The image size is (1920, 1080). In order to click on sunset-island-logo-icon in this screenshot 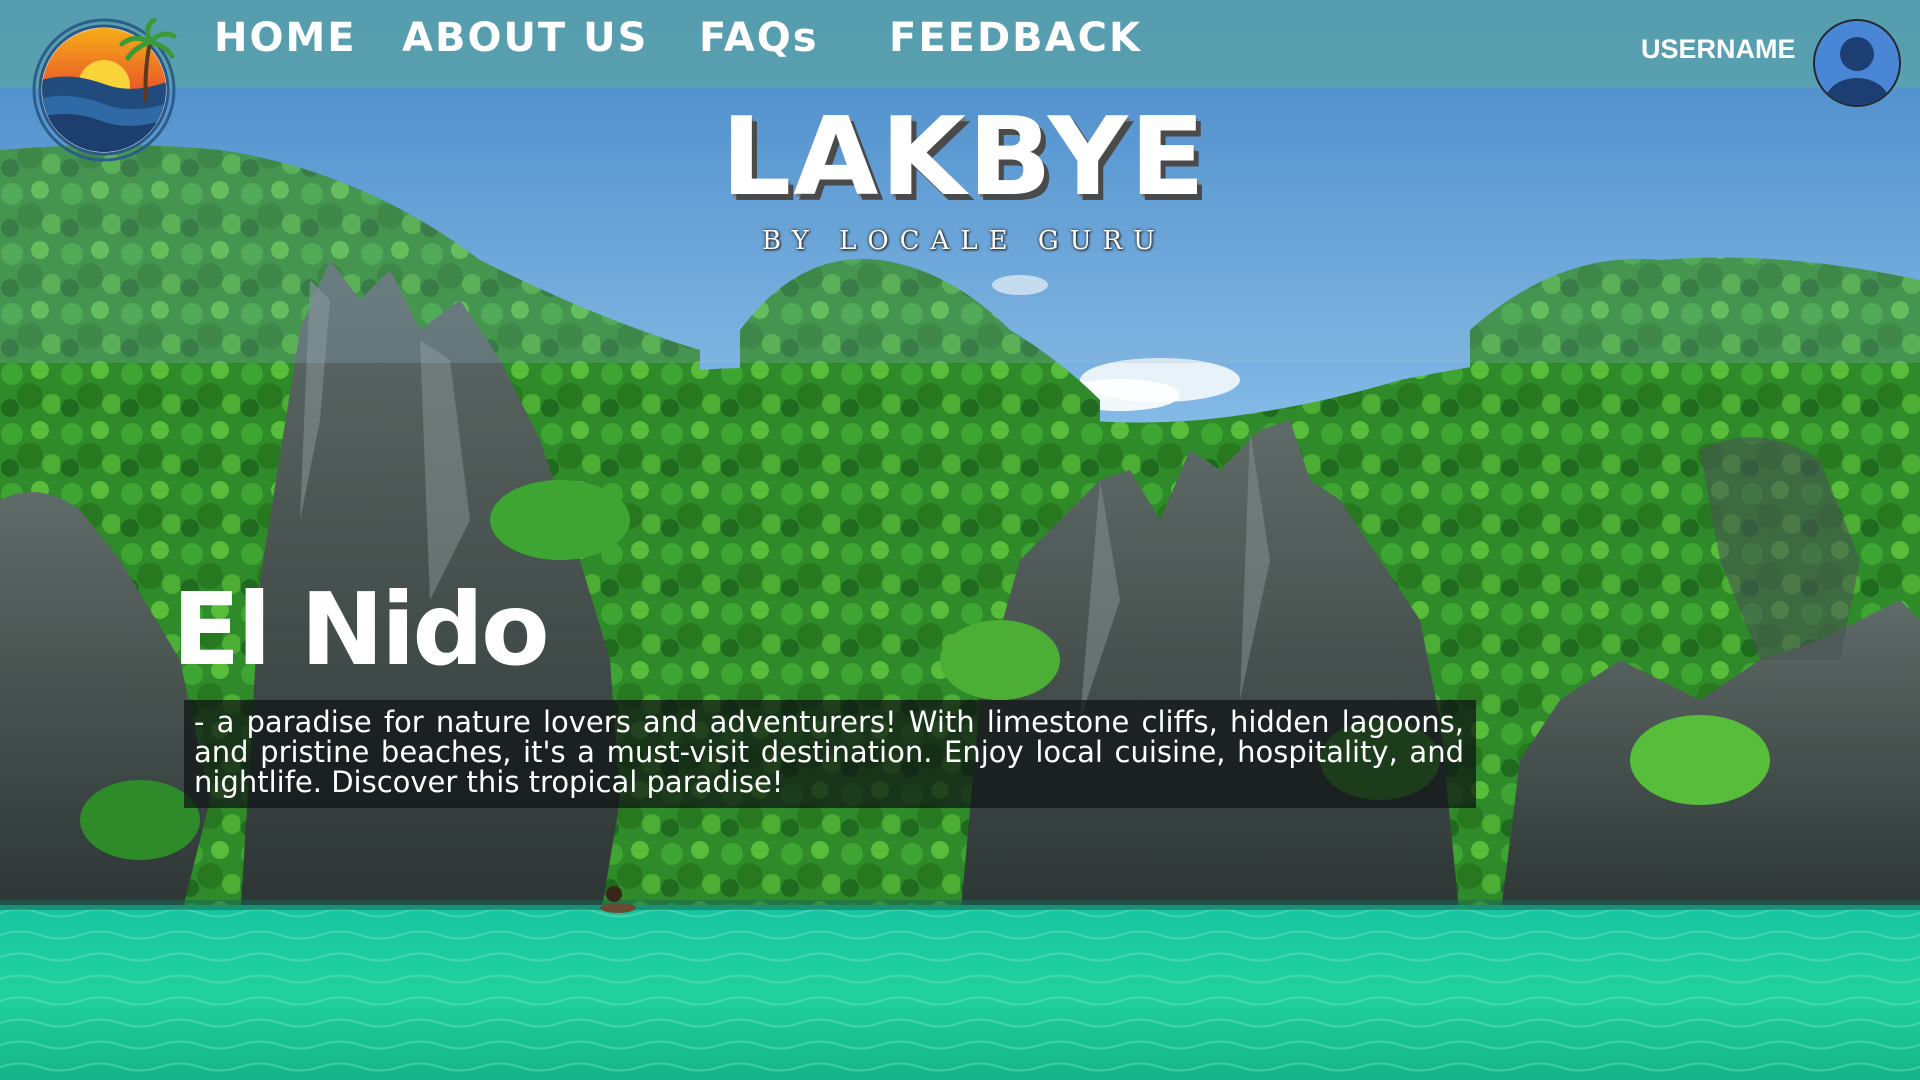, I will do `click(103, 88)`.